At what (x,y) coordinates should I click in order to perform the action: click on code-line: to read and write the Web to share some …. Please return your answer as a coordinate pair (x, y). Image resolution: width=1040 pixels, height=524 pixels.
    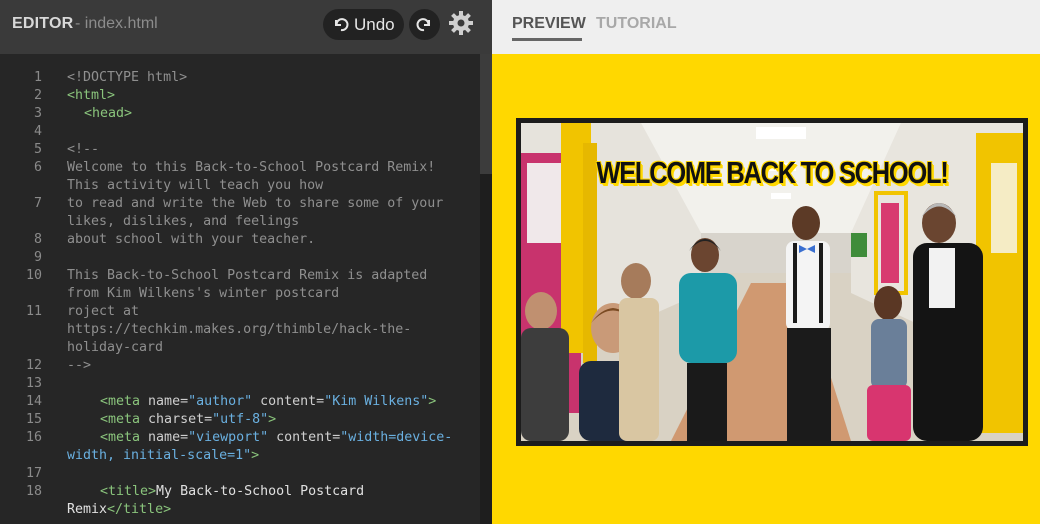
    Looking at the image, I should click on (255, 203).